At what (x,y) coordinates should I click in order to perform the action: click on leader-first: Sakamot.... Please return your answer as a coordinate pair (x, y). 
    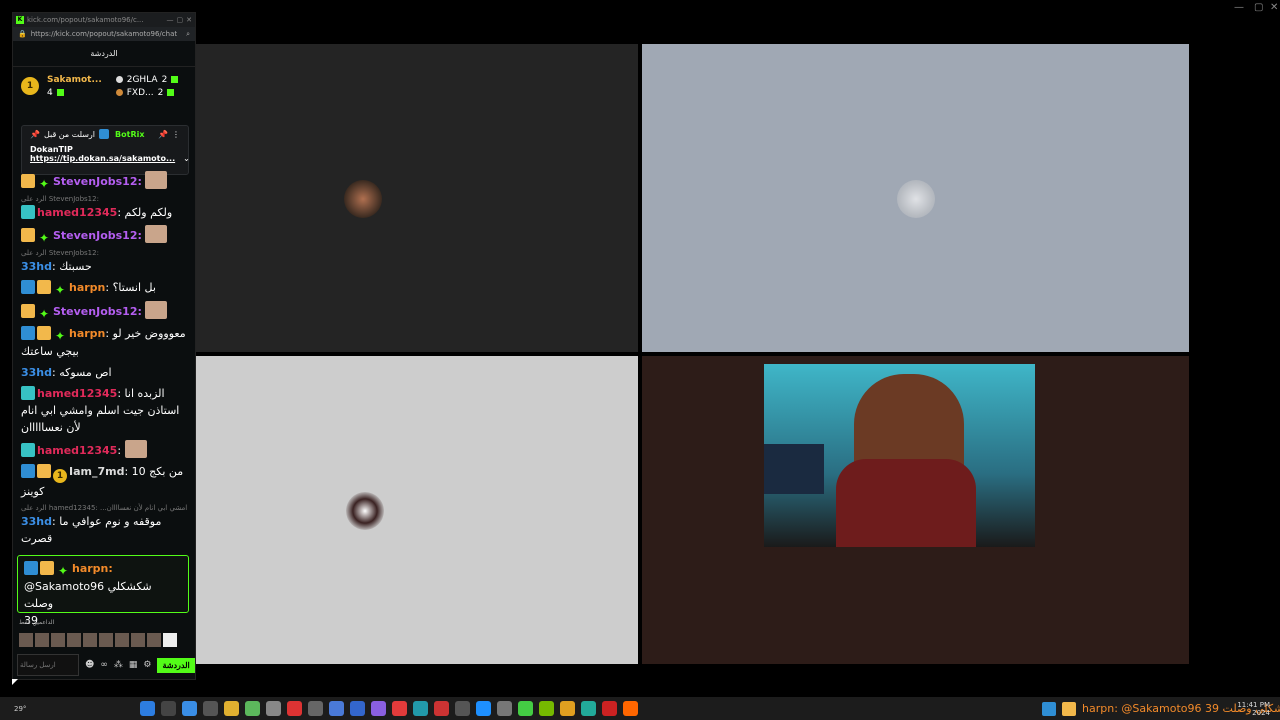
    Looking at the image, I should click on (74, 80).